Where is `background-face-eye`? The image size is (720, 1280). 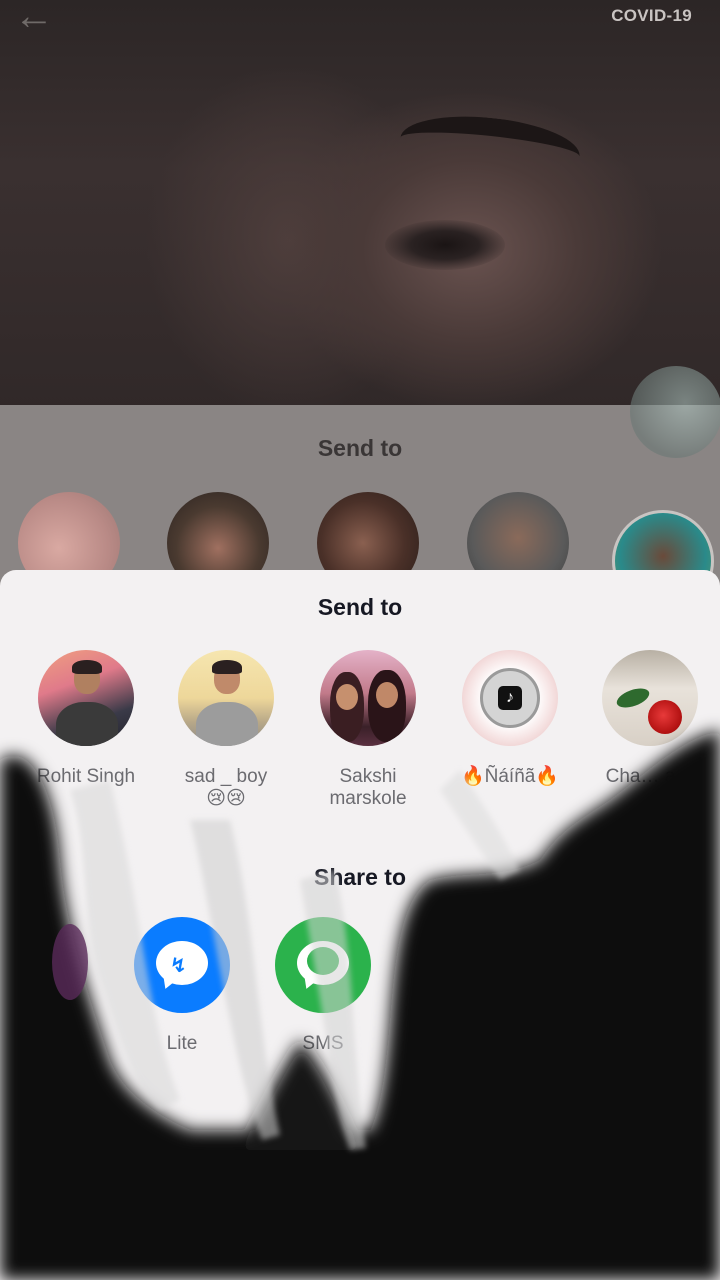 background-face-eye is located at coordinates (445, 245).